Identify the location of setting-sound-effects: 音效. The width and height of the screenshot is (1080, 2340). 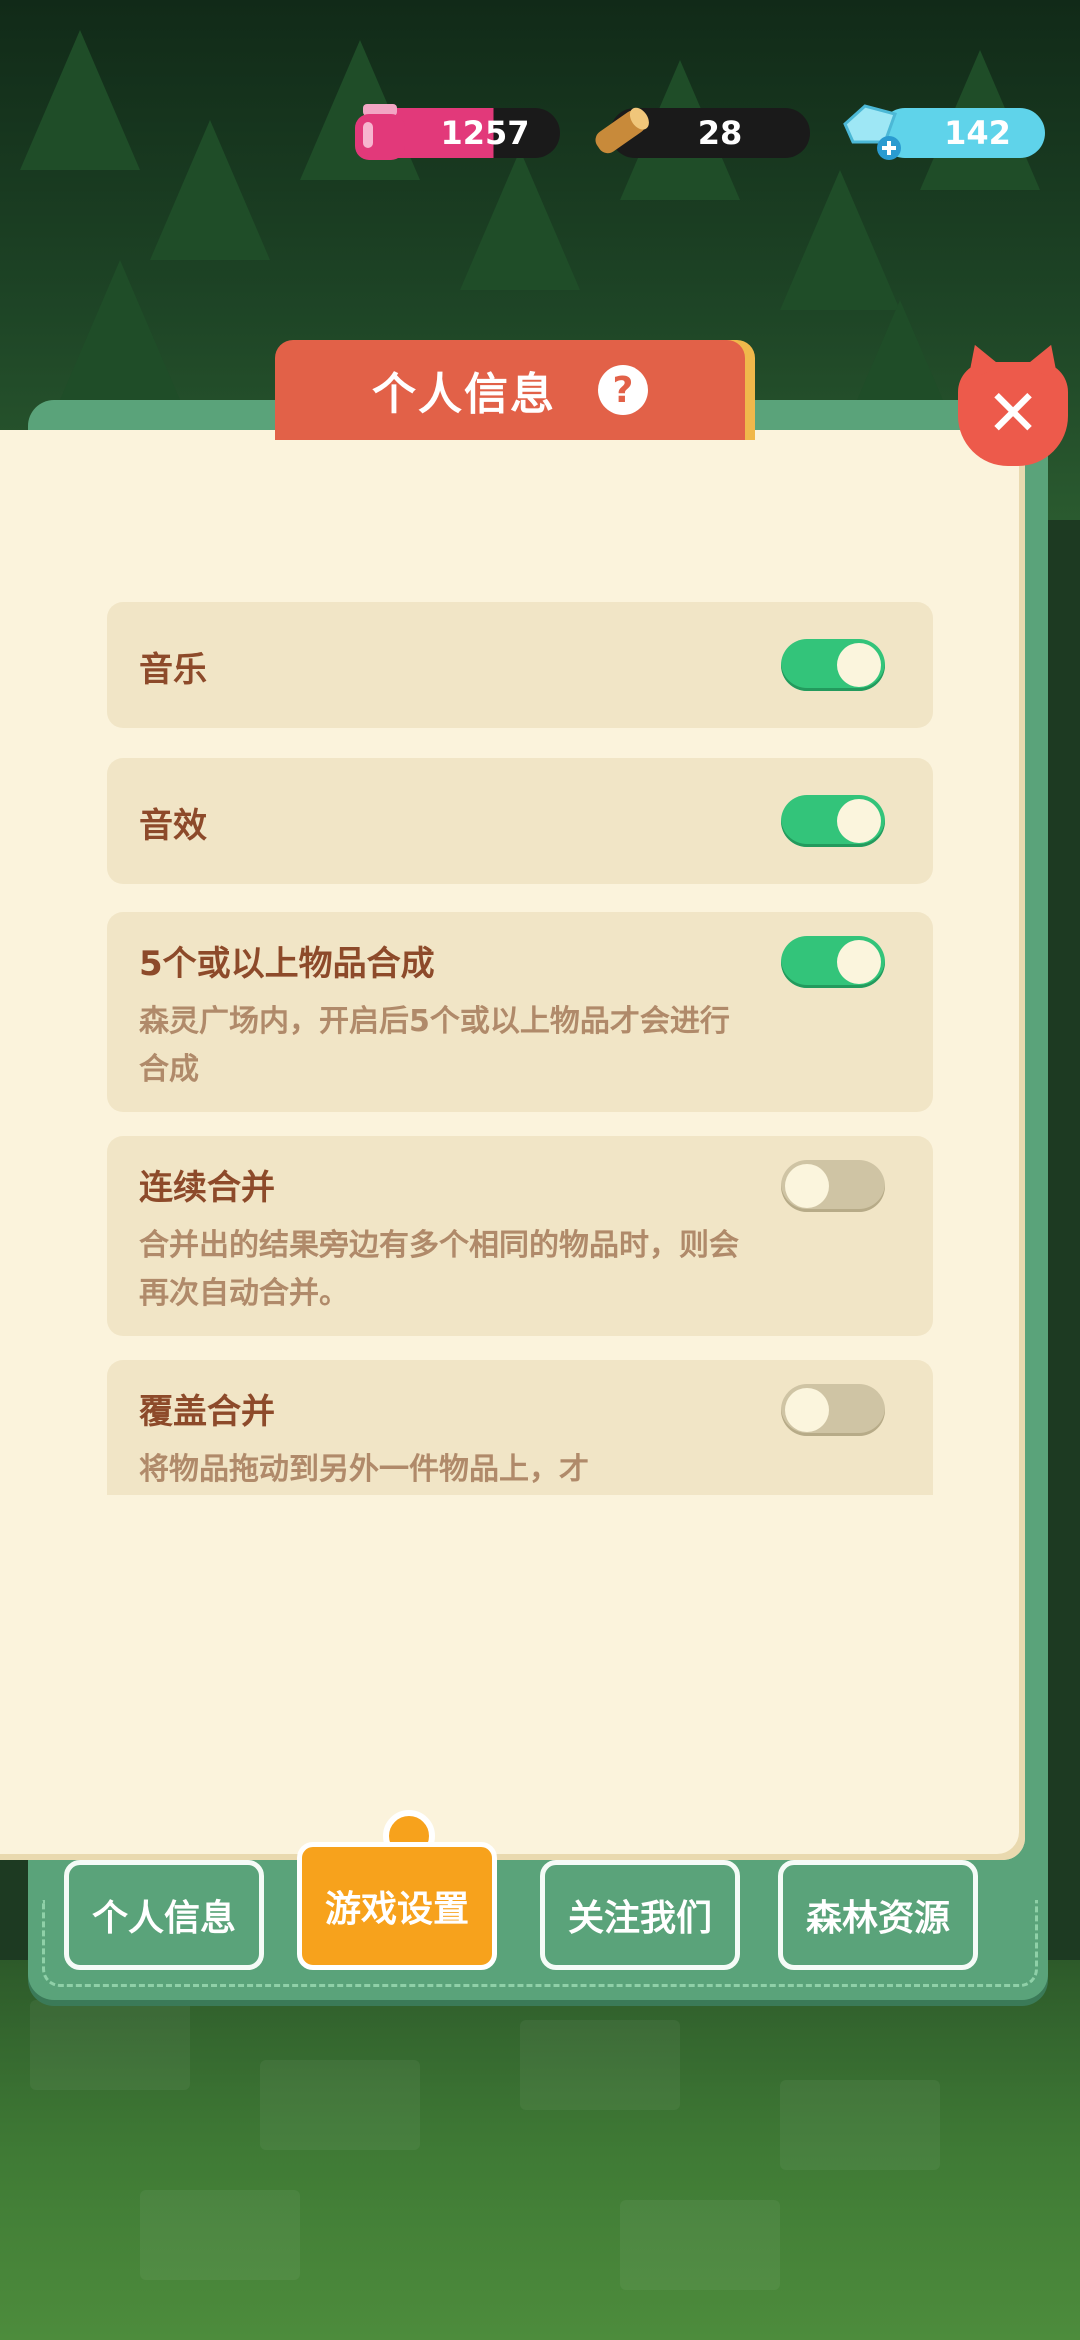
(520, 821).